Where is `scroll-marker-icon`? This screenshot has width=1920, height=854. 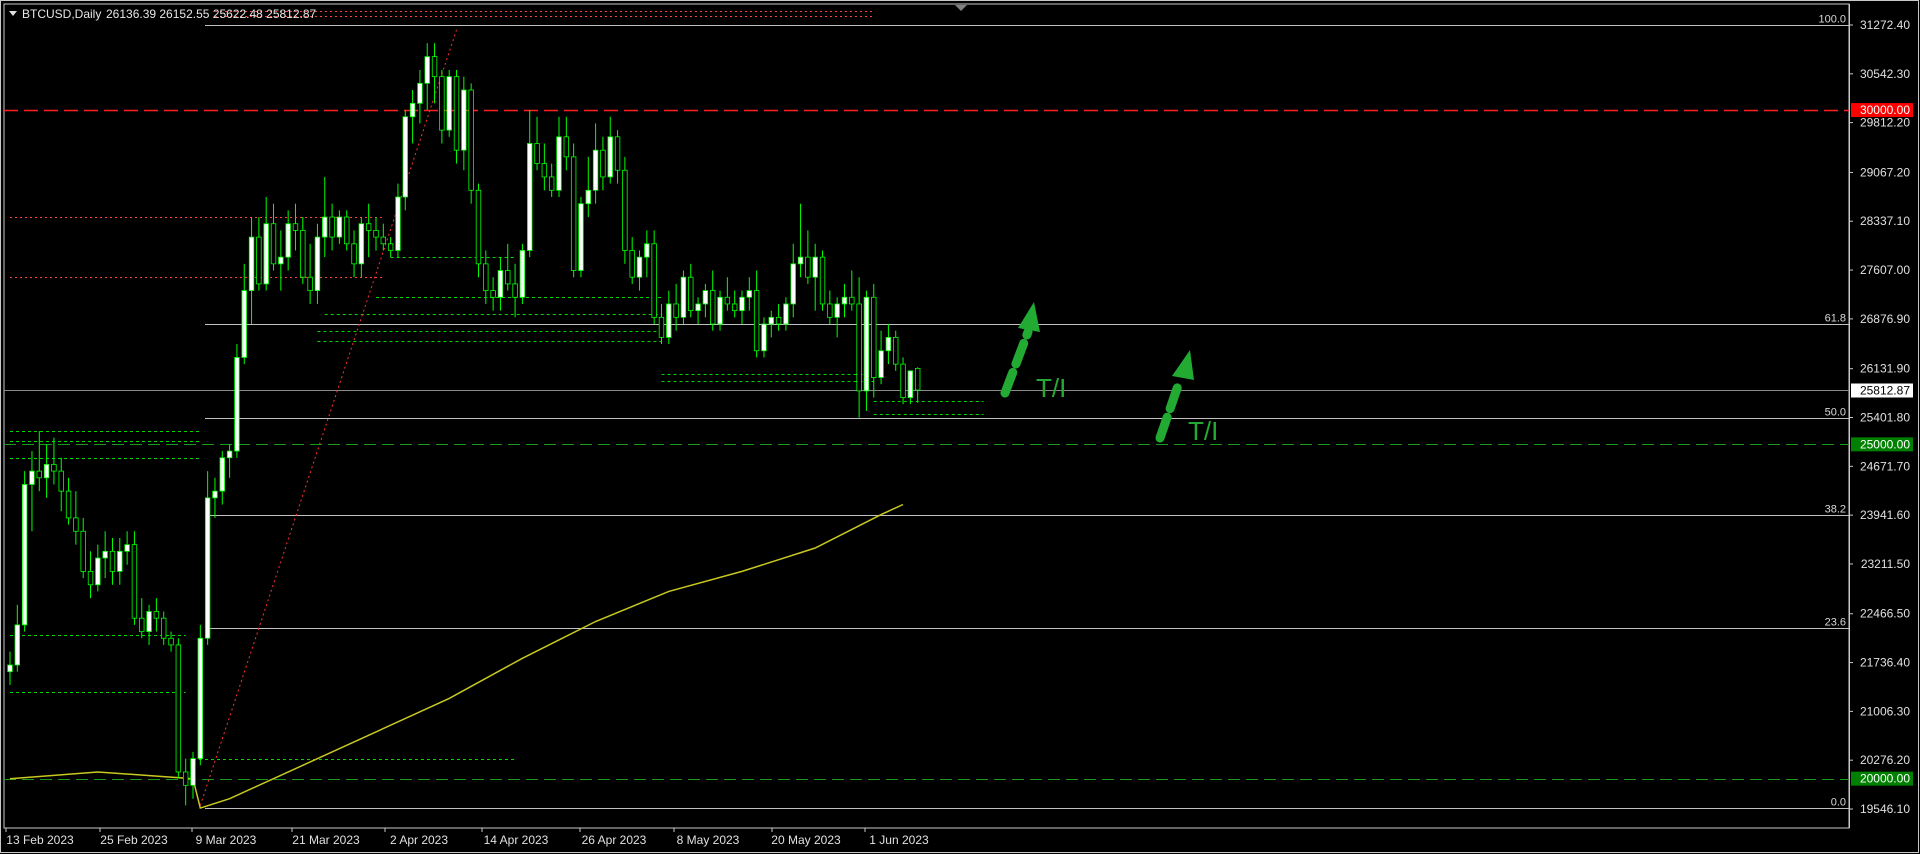 scroll-marker-icon is located at coordinates (961, 8).